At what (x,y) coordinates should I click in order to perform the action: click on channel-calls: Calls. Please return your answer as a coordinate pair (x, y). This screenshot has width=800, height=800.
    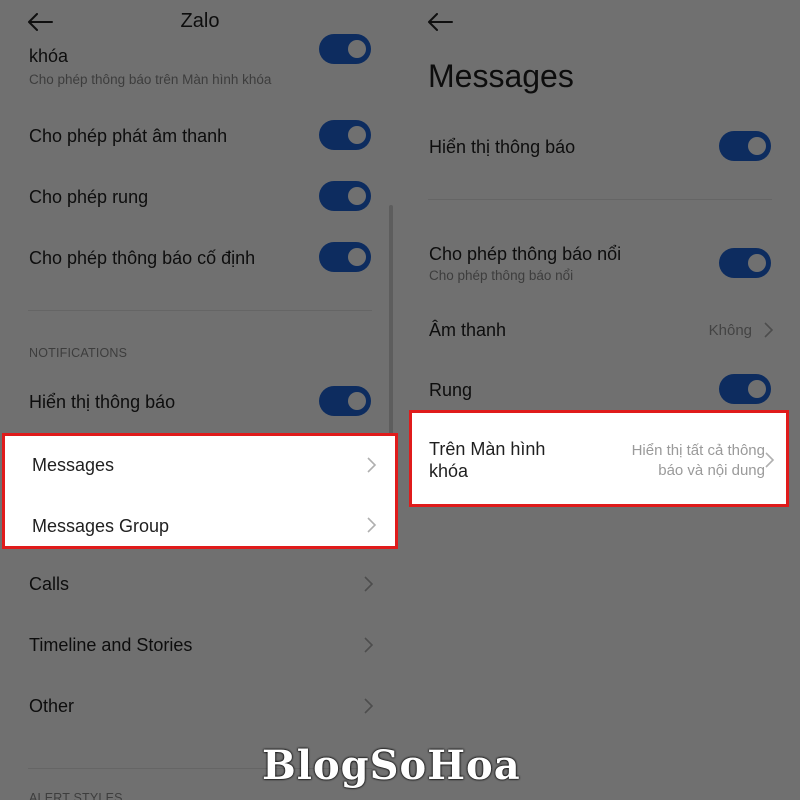
    Looking at the image, I should click on (200, 584).